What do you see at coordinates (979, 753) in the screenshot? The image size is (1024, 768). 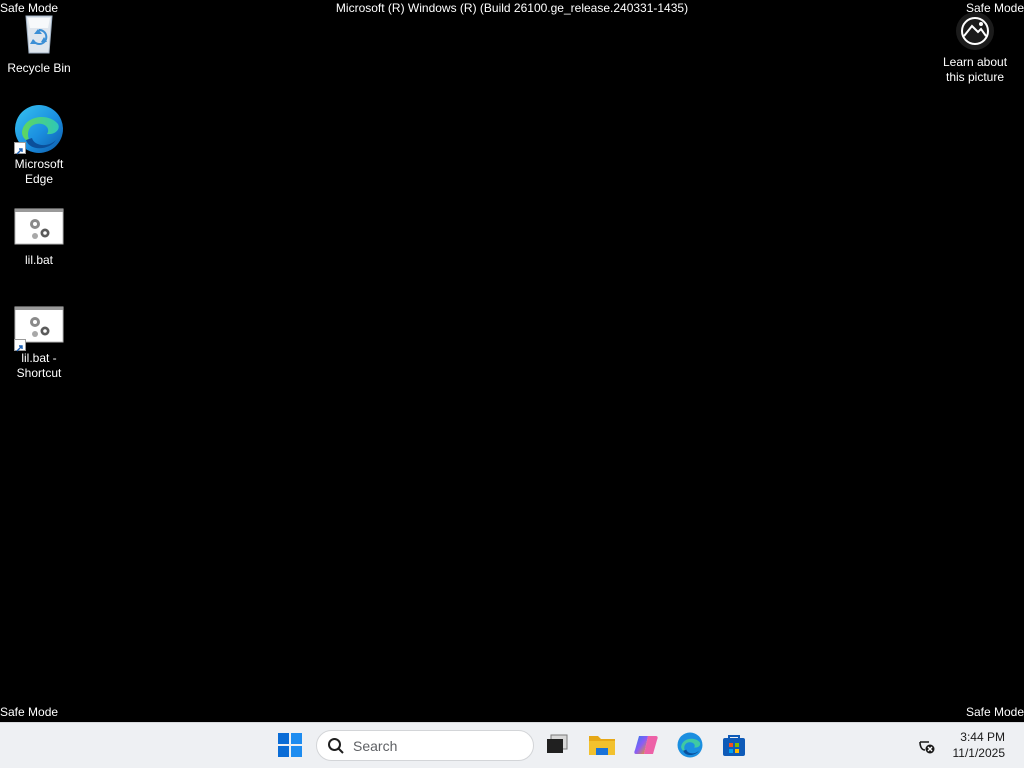 I see `clock-date: 11/1/2025` at bounding box center [979, 753].